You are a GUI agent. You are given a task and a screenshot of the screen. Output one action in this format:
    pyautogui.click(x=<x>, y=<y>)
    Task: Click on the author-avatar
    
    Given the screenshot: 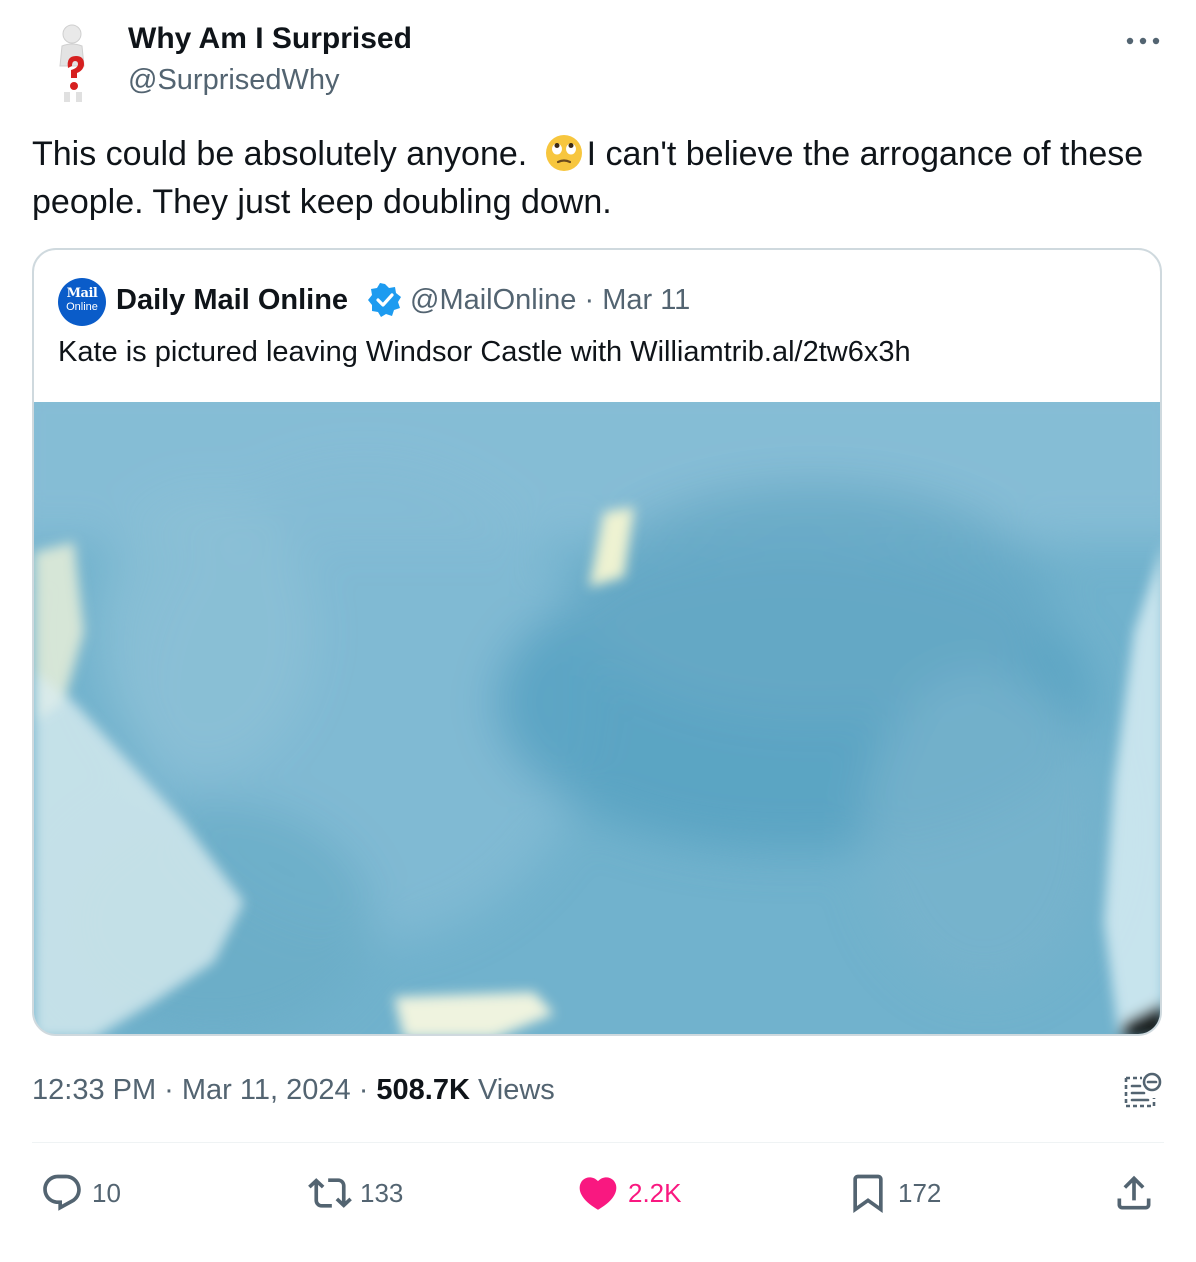 What is the action you would take?
    pyautogui.click(x=74, y=62)
    